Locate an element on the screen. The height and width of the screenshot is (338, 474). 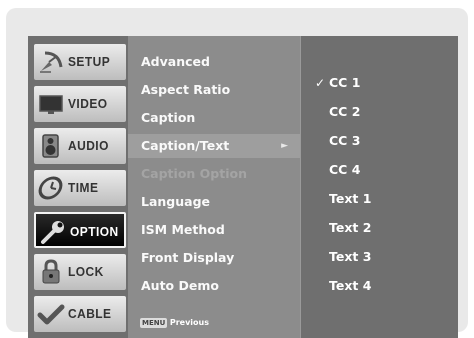
tab-time: TIME is located at coordinates (80, 188).